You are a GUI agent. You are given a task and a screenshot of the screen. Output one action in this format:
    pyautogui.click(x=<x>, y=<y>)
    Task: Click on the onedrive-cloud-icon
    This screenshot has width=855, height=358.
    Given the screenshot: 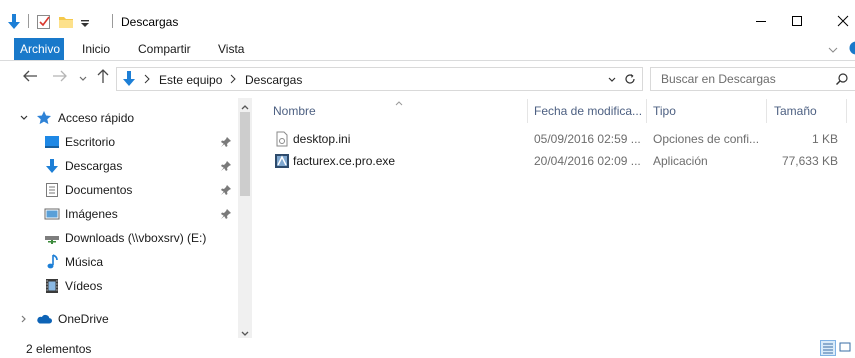 What is the action you would take?
    pyautogui.click(x=44, y=319)
    